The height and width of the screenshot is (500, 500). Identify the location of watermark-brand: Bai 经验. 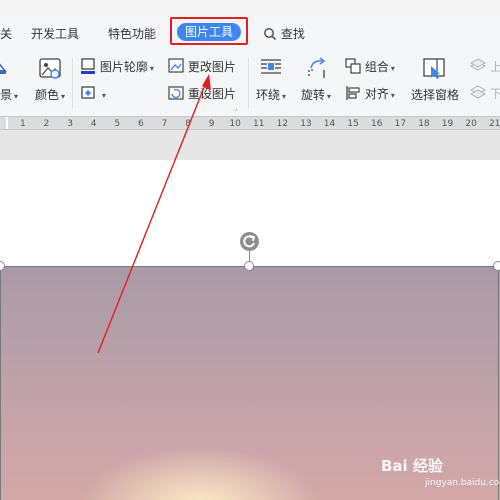
(412, 466).